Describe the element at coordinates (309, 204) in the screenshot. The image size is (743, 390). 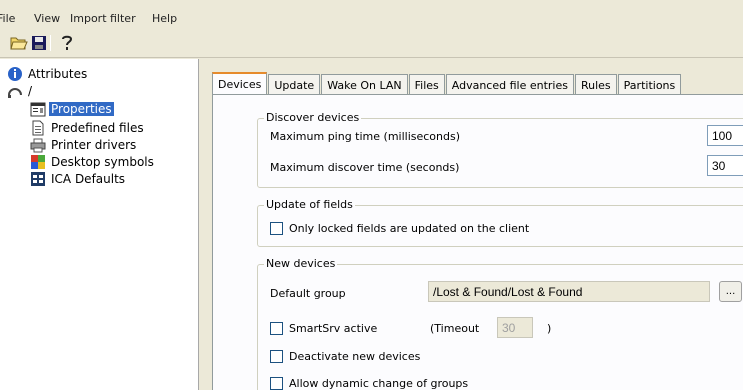
I see `group-title: Update of fields` at that location.